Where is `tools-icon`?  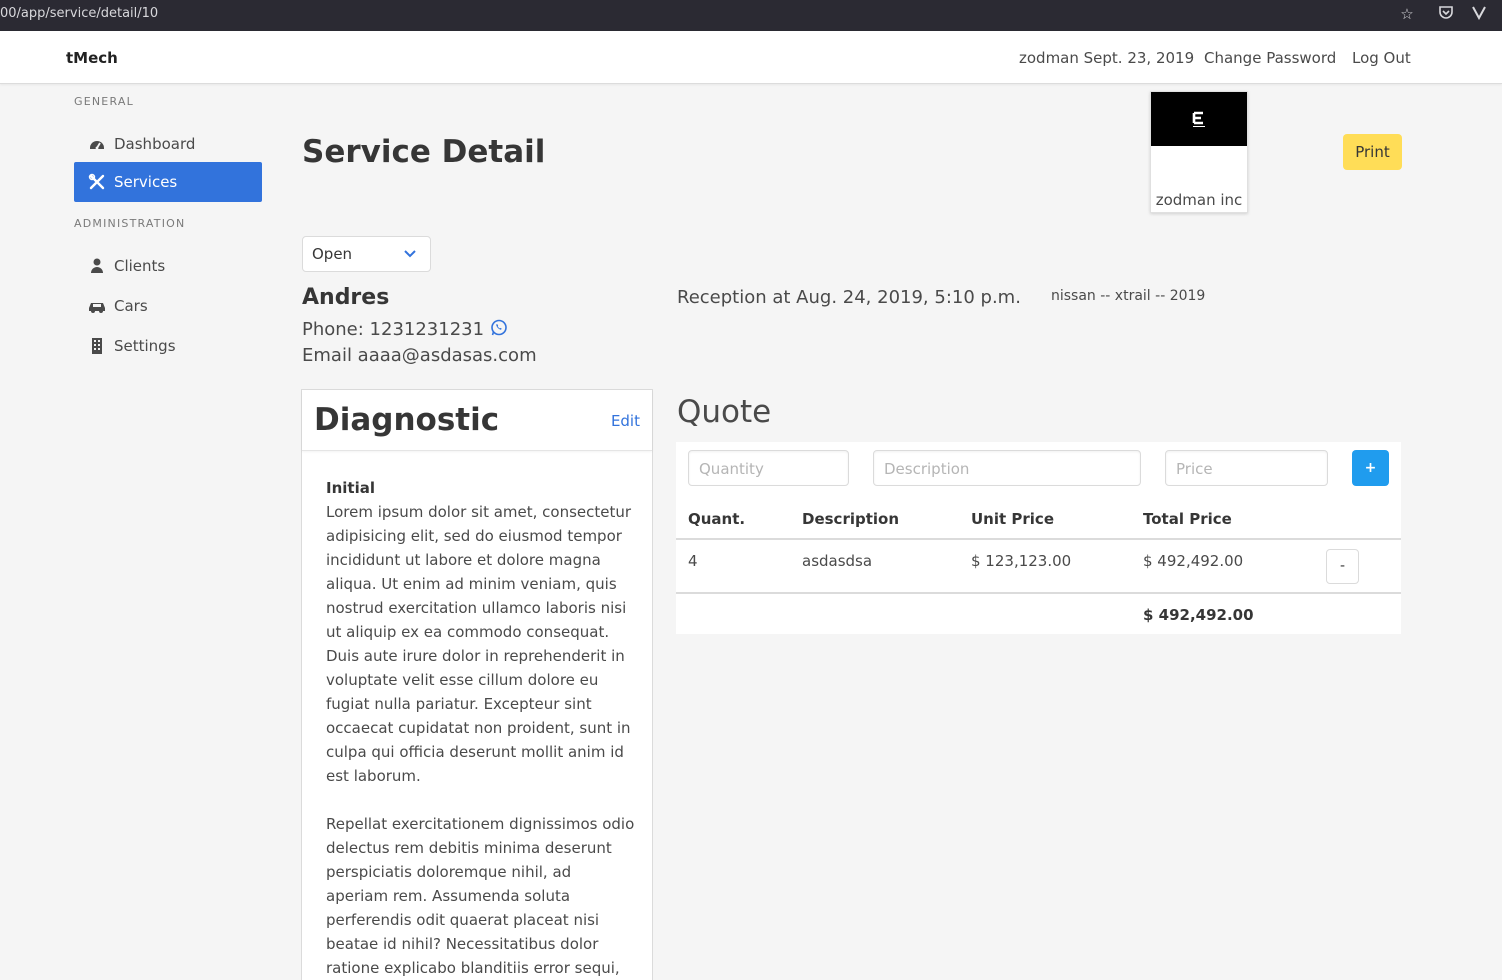 tools-icon is located at coordinates (96, 181).